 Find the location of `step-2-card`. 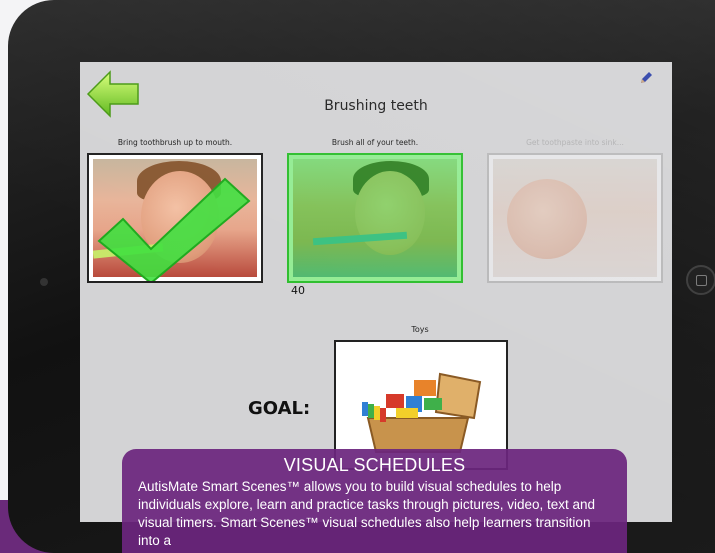

step-2-card is located at coordinates (375, 218).